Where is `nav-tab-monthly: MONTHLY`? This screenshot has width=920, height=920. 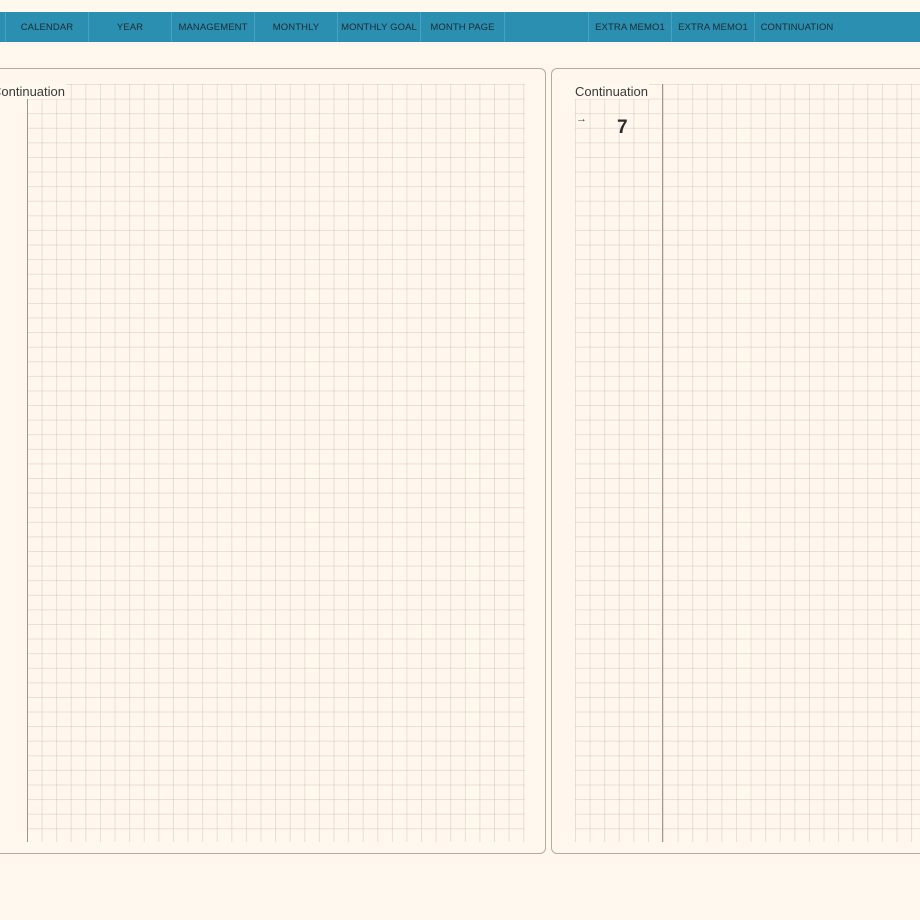
nav-tab-monthly: MONTHLY is located at coordinates (296, 27).